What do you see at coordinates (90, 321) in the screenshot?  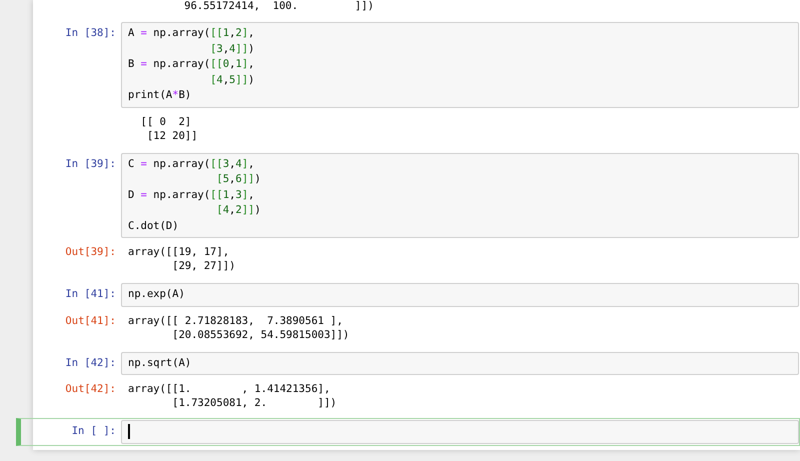 I see `output-prompt: Out[41]:` at bounding box center [90, 321].